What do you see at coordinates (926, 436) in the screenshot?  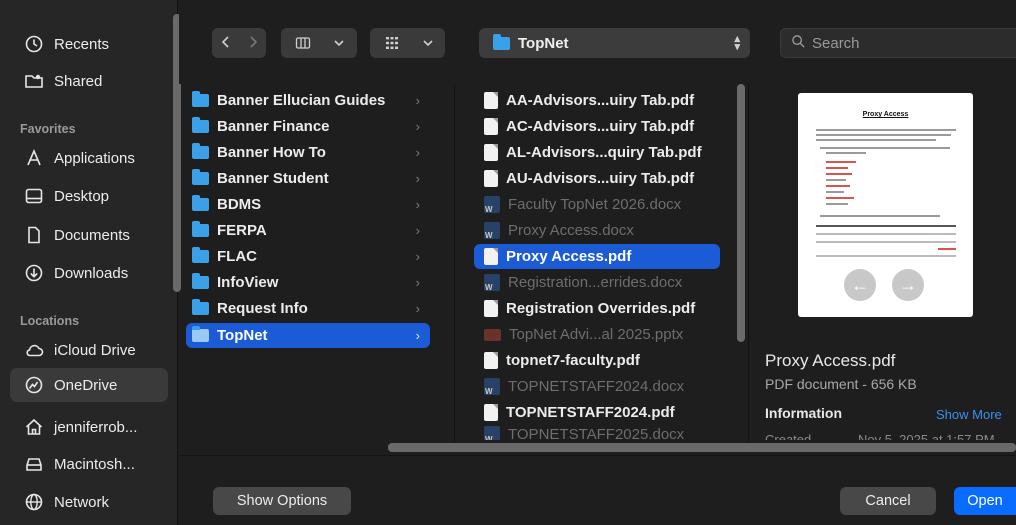 I see `created-value: Nov 5, 2025 at 1:57 PM` at bounding box center [926, 436].